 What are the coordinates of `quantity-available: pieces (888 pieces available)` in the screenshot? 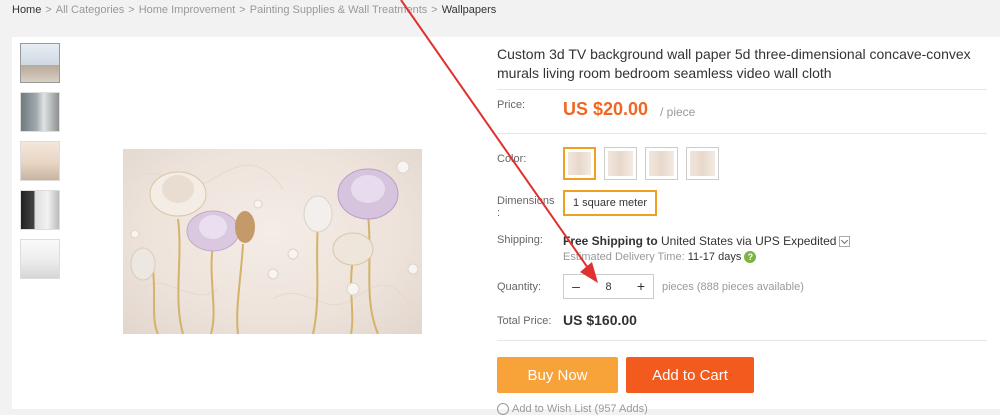 It's located at (733, 287).